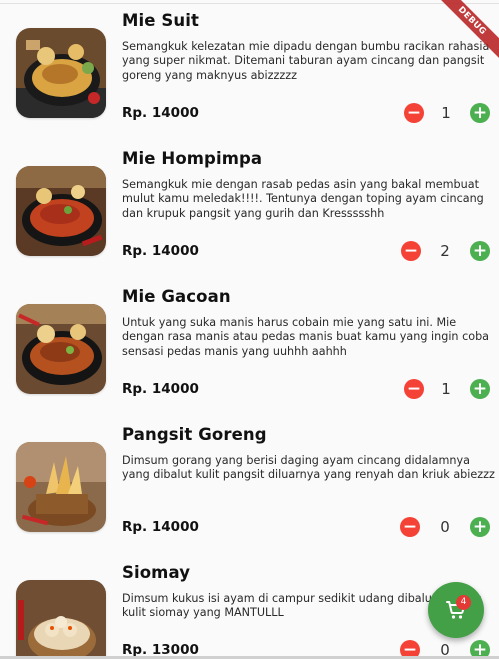 The height and width of the screenshot is (659, 499). I want to click on item-title: Mie Hompimpa, so click(192, 158).